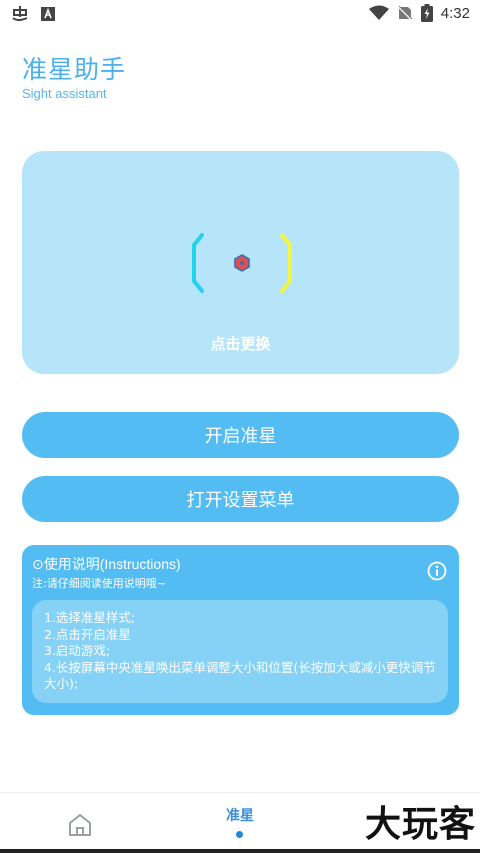 This screenshot has height=853, width=480. Describe the element at coordinates (455, 13) in the screenshot. I see `status-time: 4:32` at that location.